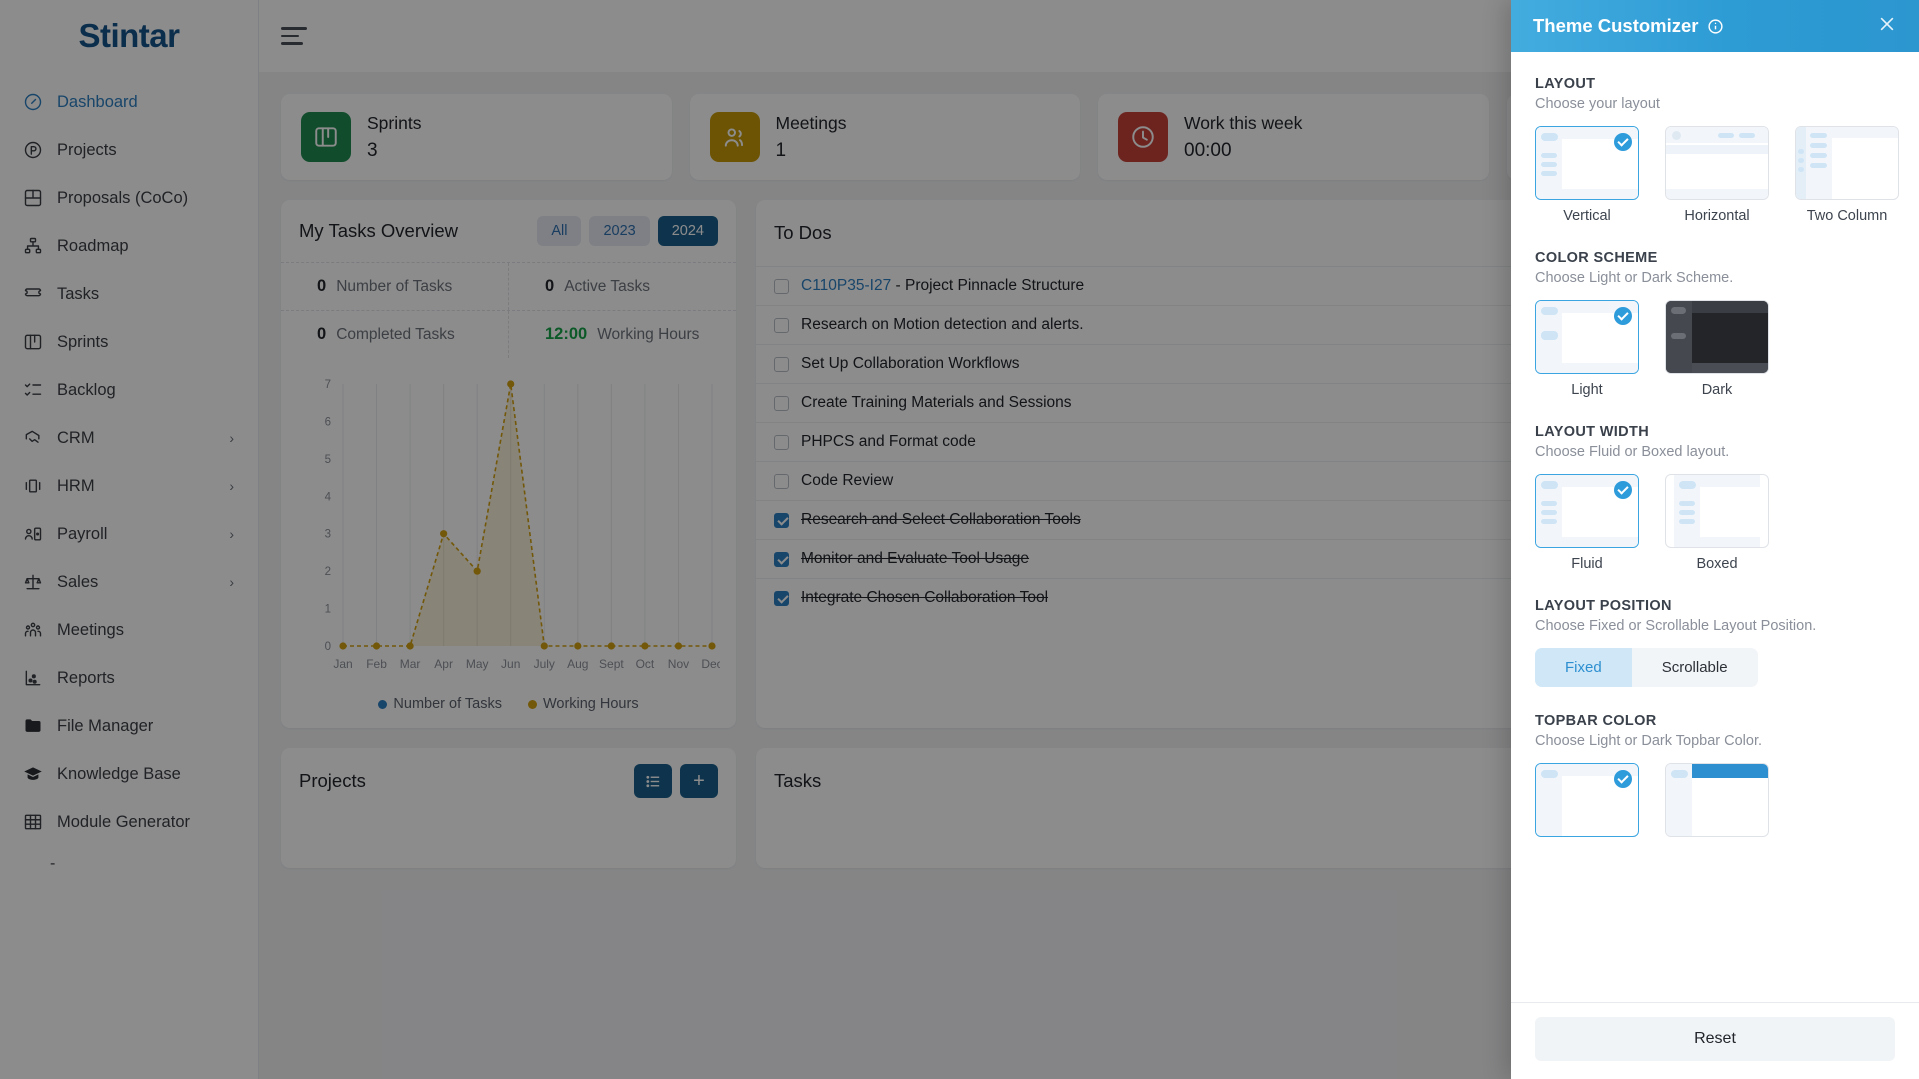 The height and width of the screenshot is (1079, 1919). I want to click on section-heading: LAYOUT POSITION, so click(1603, 606).